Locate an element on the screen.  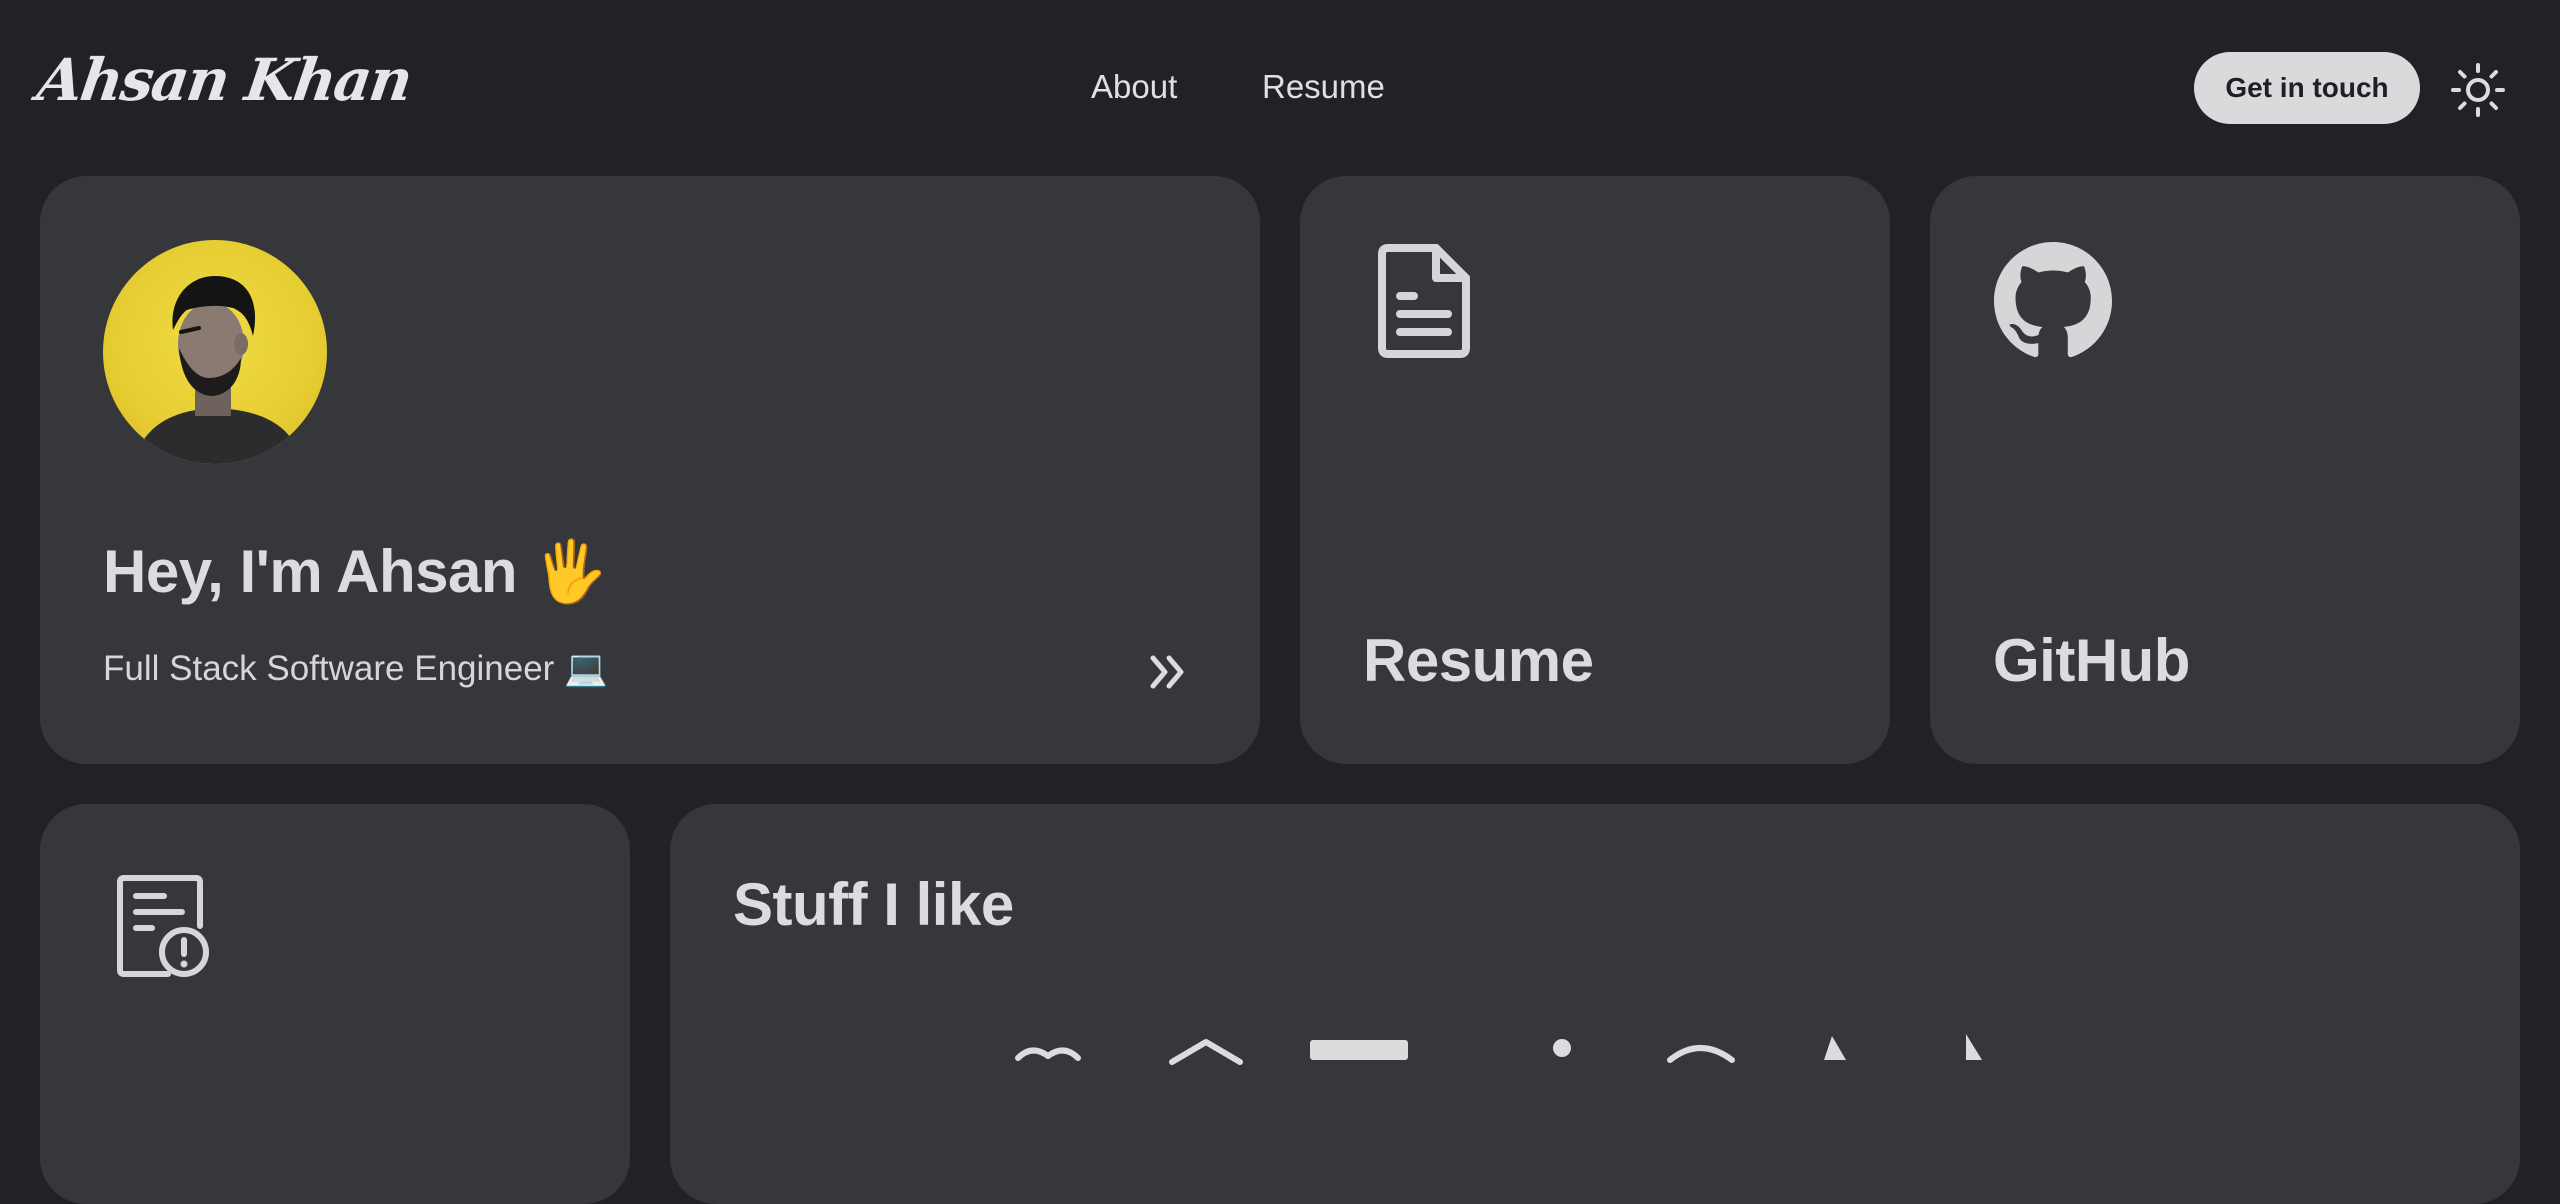
profile-photo-image is located at coordinates (218, 370).